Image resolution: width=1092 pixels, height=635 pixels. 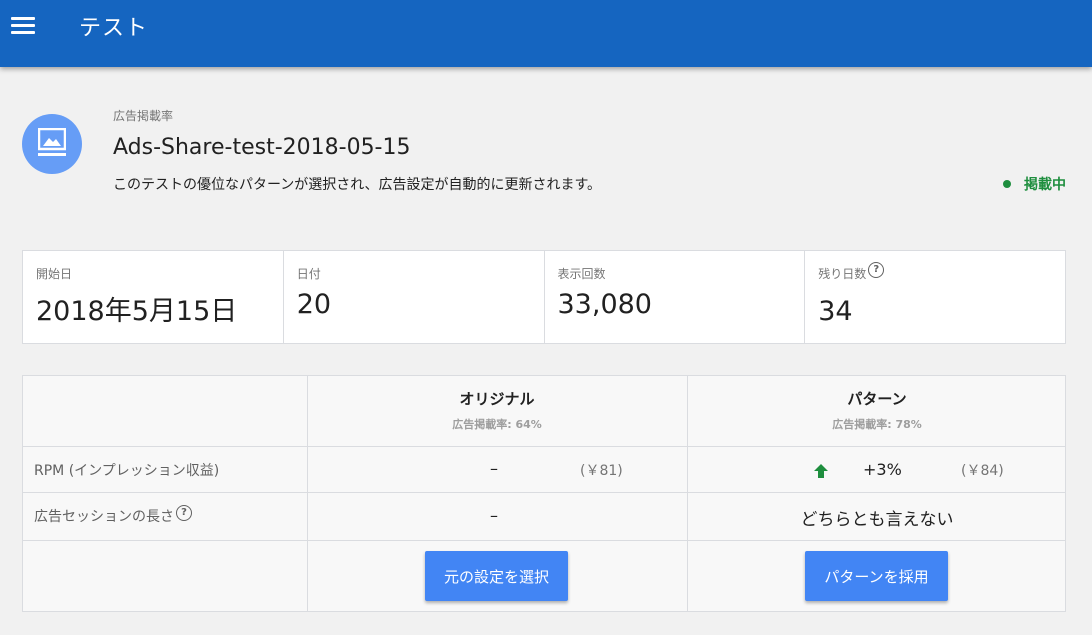 What do you see at coordinates (877, 520) in the screenshot?
I see `session-pattern-value: どちらとも言えない` at bounding box center [877, 520].